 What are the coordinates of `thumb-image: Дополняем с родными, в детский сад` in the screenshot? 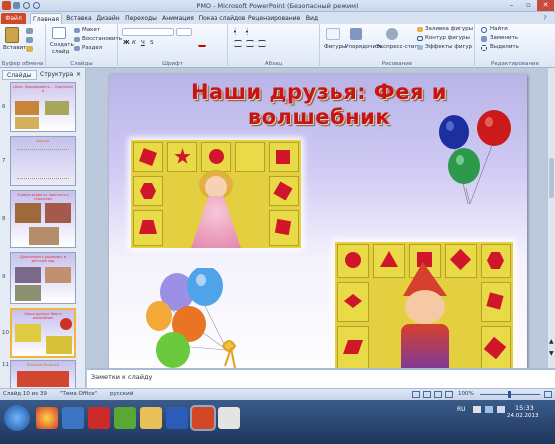 It's located at (43, 278).